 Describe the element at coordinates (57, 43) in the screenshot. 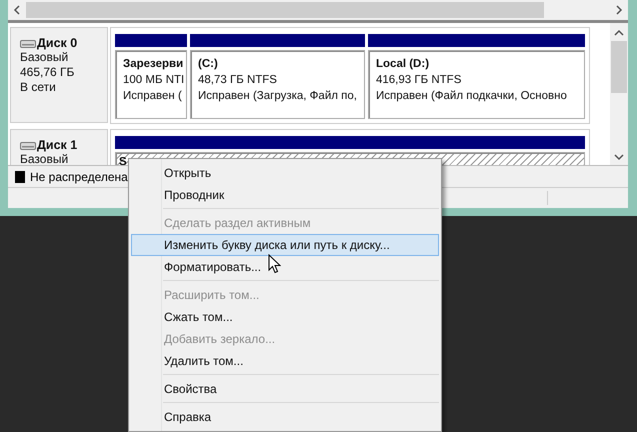

I see `disk-name: Диск 0` at that location.